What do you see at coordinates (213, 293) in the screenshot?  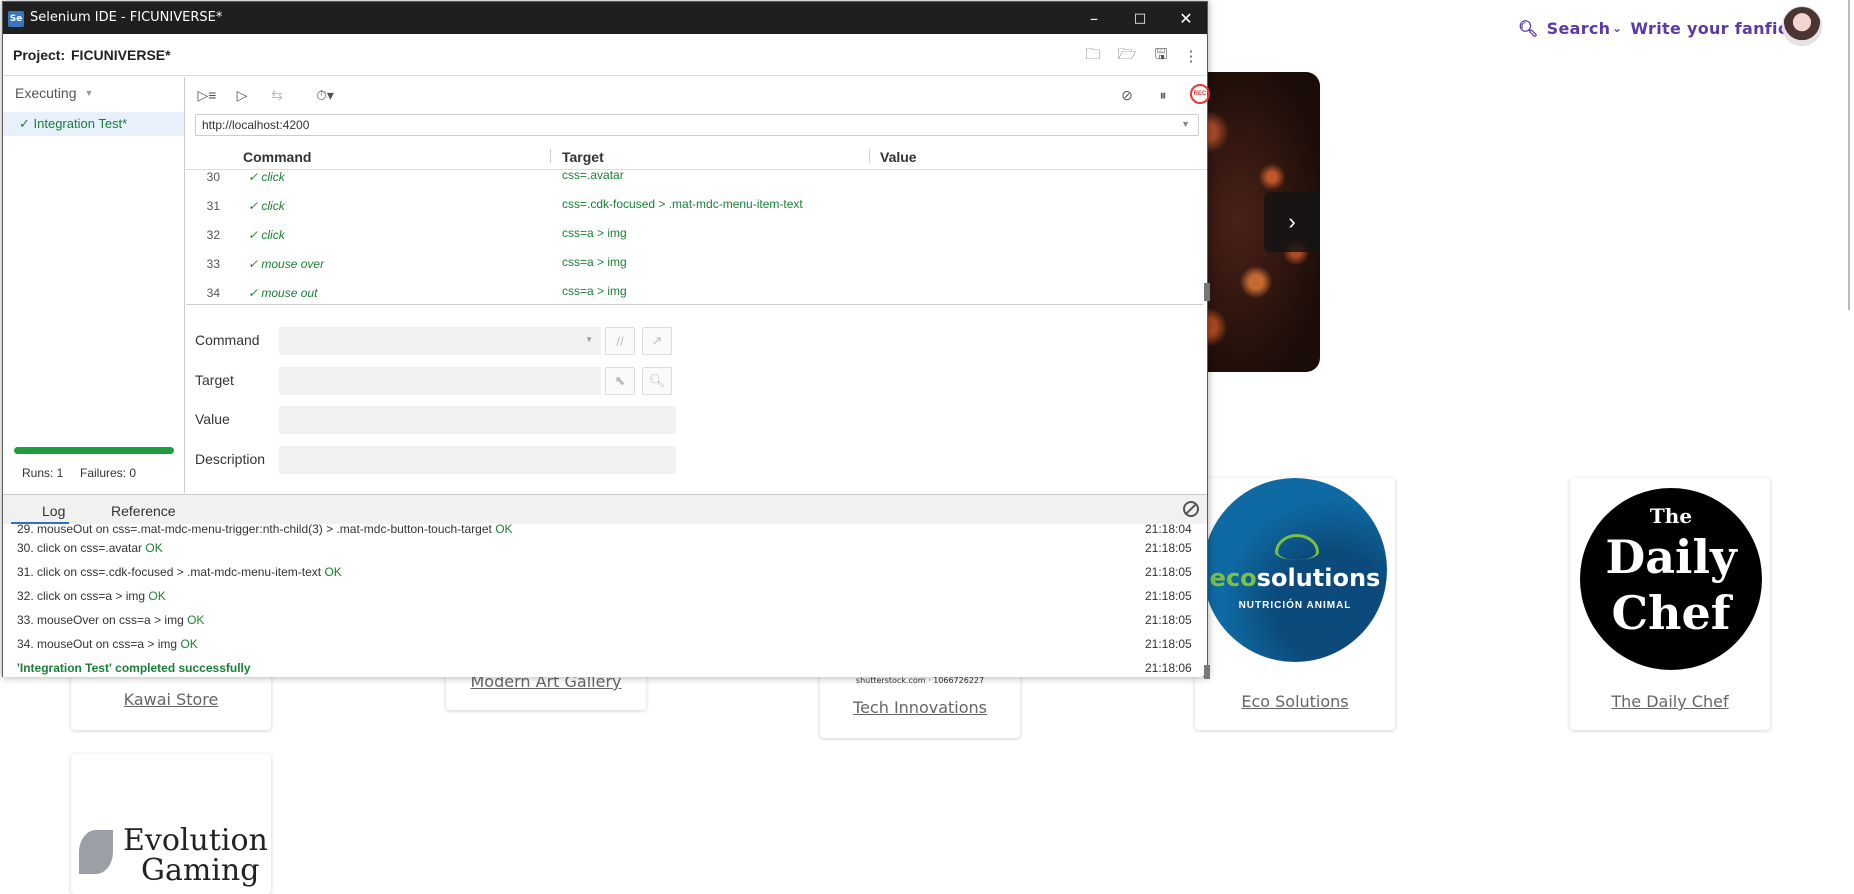 I see `command-number: 34` at bounding box center [213, 293].